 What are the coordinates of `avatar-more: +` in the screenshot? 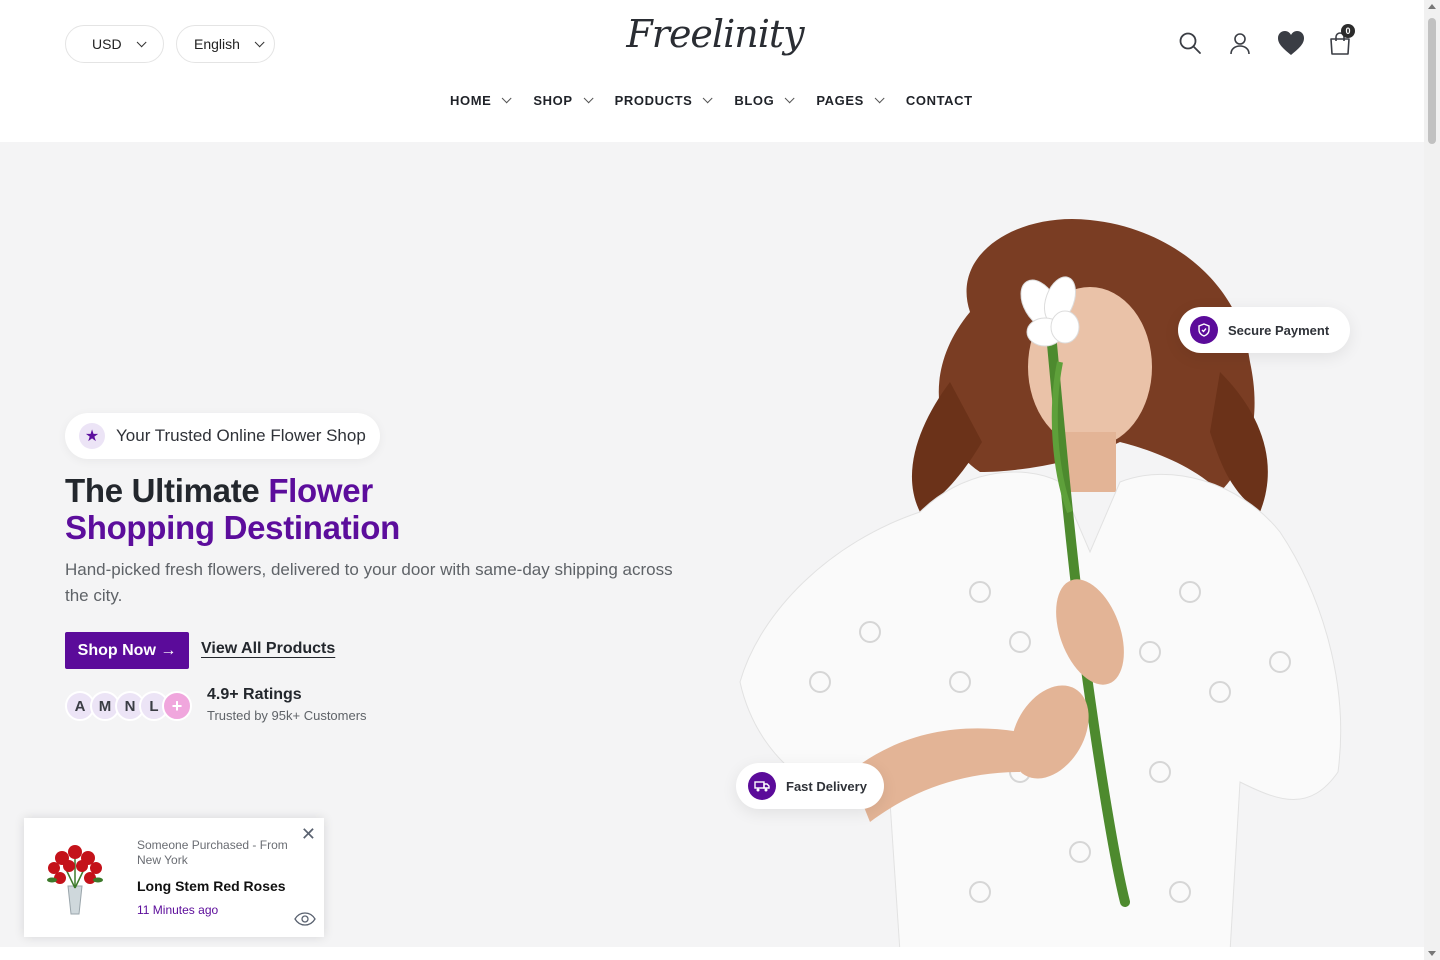 It's located at (177, 706).